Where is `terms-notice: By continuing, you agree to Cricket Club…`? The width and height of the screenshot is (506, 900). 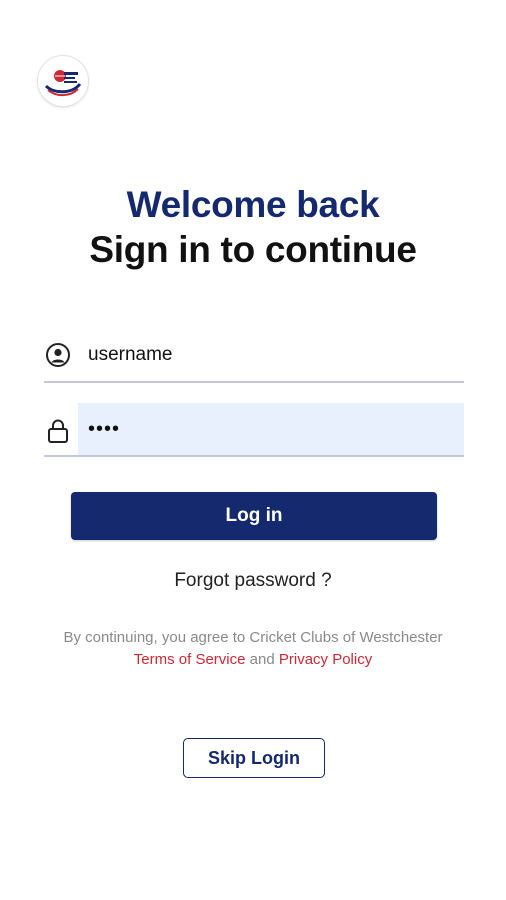
terms-notice: By continuing, you agree to Cricket Club… is located at coordinates (253, 637).